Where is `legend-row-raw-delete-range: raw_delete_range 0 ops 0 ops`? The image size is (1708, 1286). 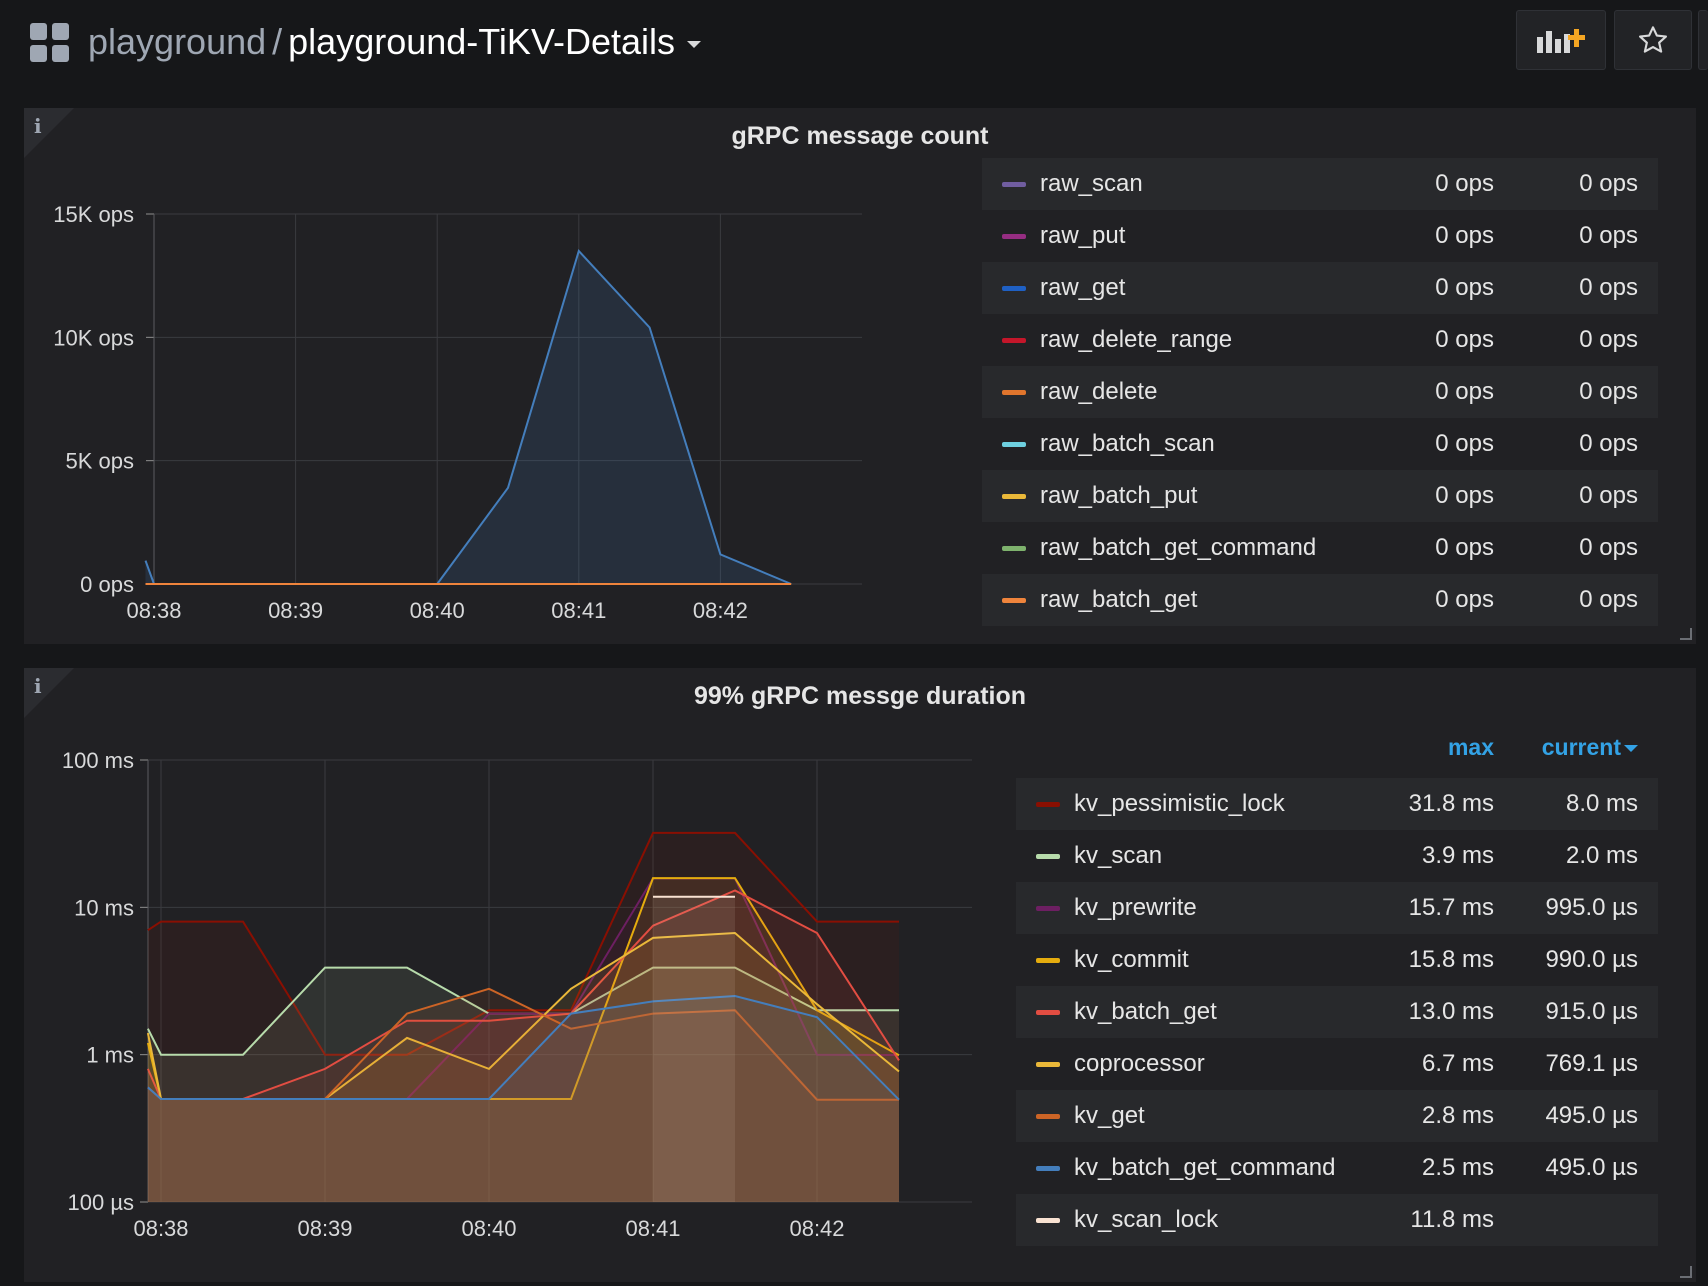
legend-row-raw-delete-range: raw_delete_range 0 ops 0 ops is located at coordinates (1320, 340).